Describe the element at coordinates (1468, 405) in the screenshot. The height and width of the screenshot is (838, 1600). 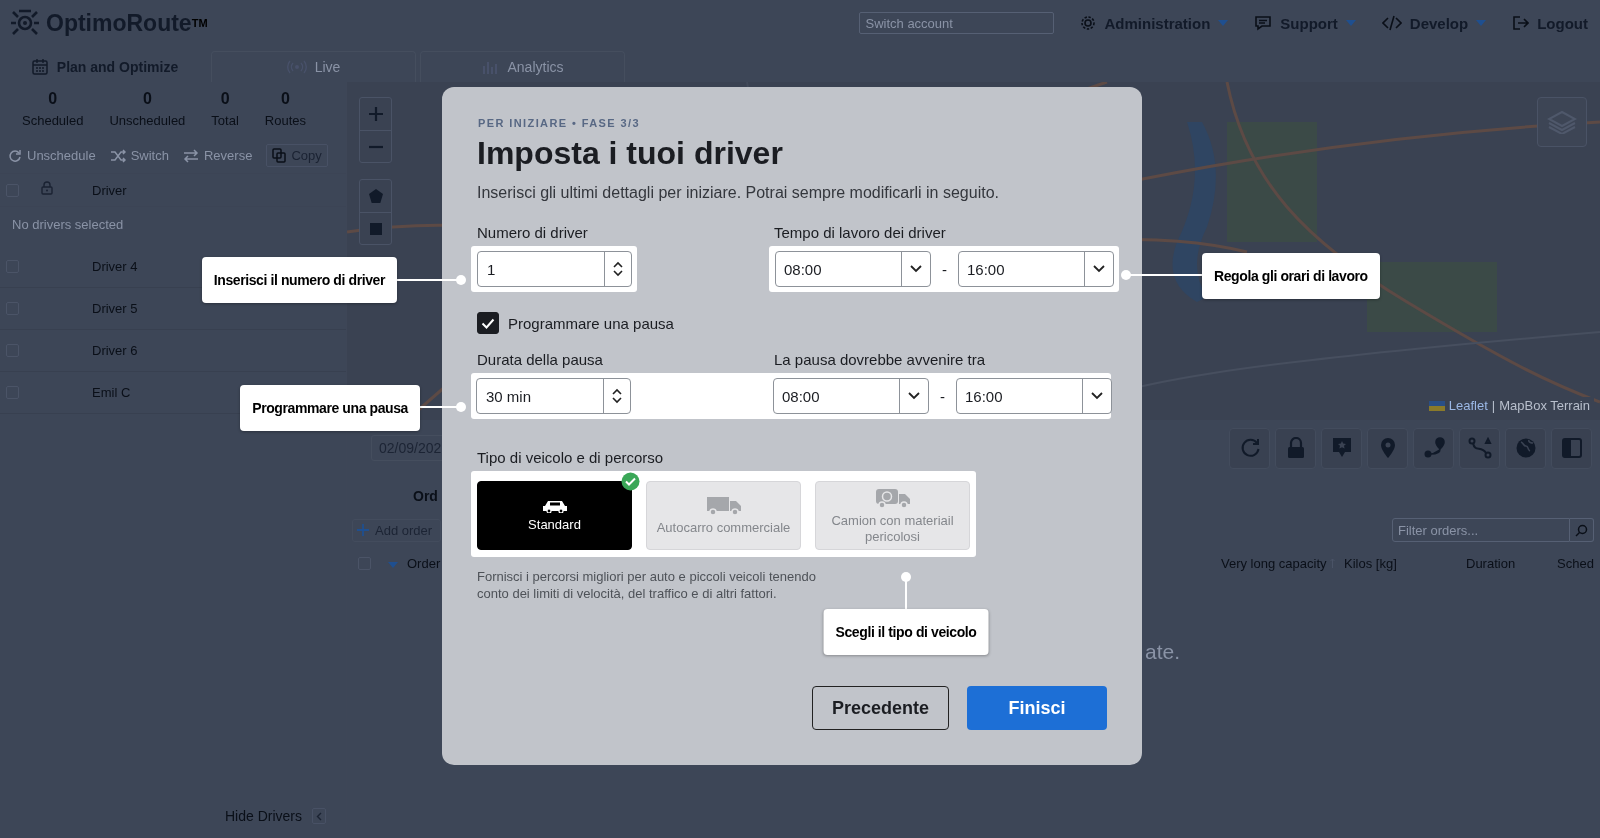
I see `leaflet-link: Leaflet` at that location.